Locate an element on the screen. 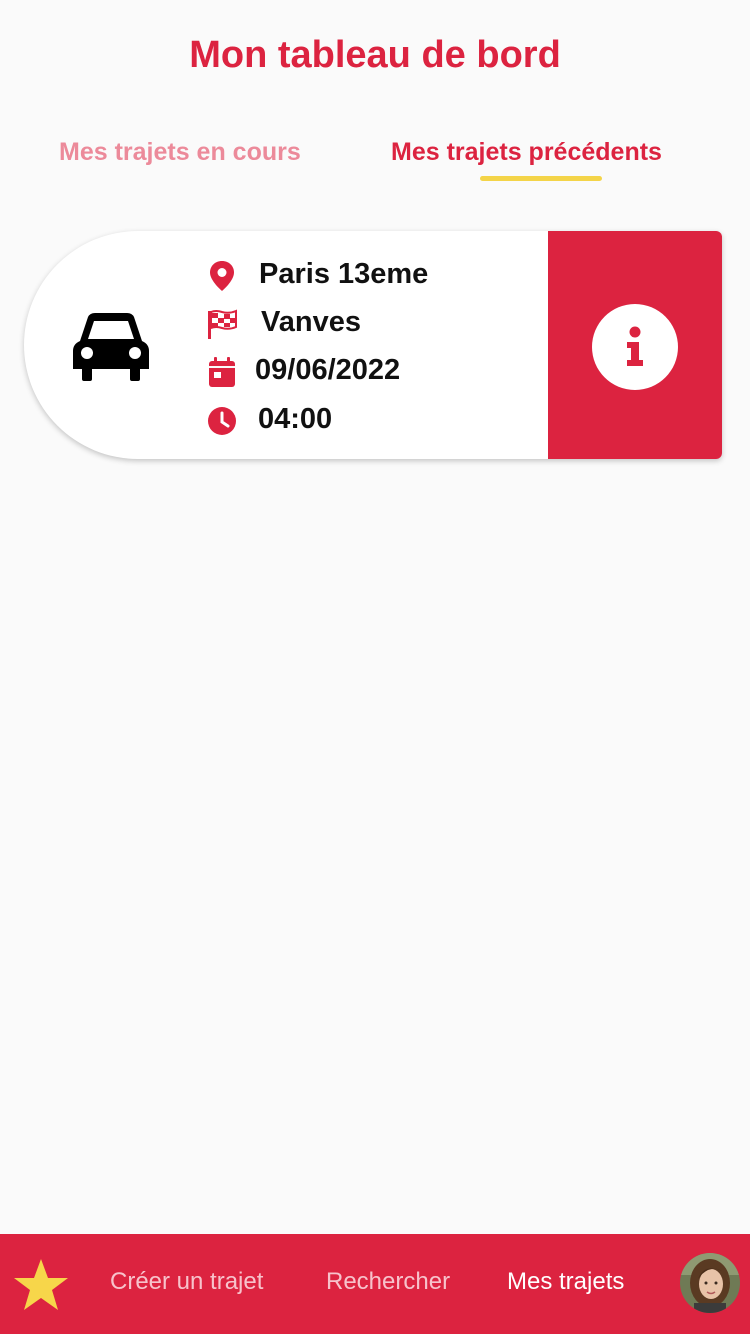 The image size is (750, 1334). avatar is located at coordinates (710, 1283).